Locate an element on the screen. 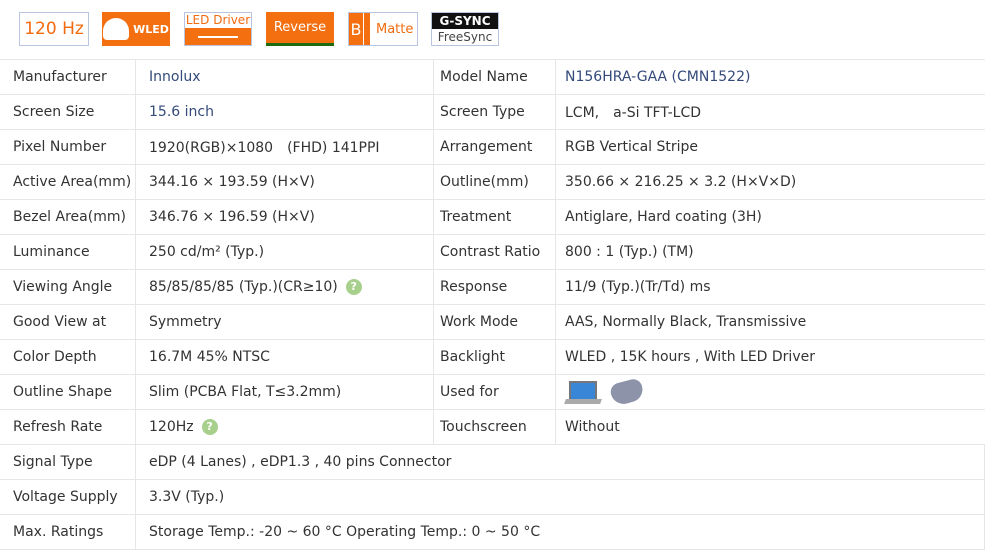  spec-label: Signal Type is located at coordinates (68, 462).